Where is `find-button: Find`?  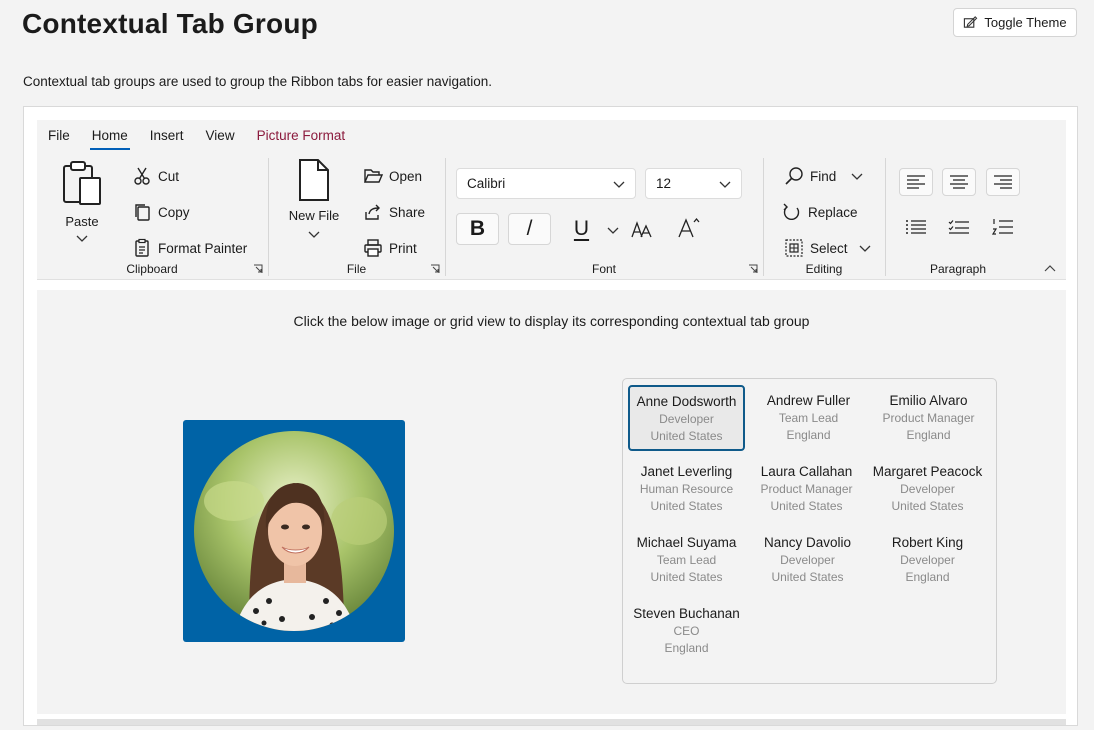 find-button: Find is located at coordinates (824, 176).